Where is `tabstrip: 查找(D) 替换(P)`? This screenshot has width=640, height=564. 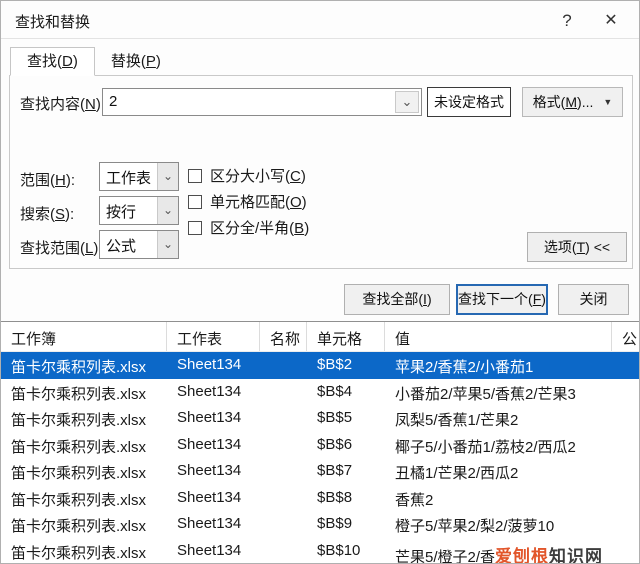 tabstrip: 查找(D) 替换(P) is located at coordinates (93, 61).